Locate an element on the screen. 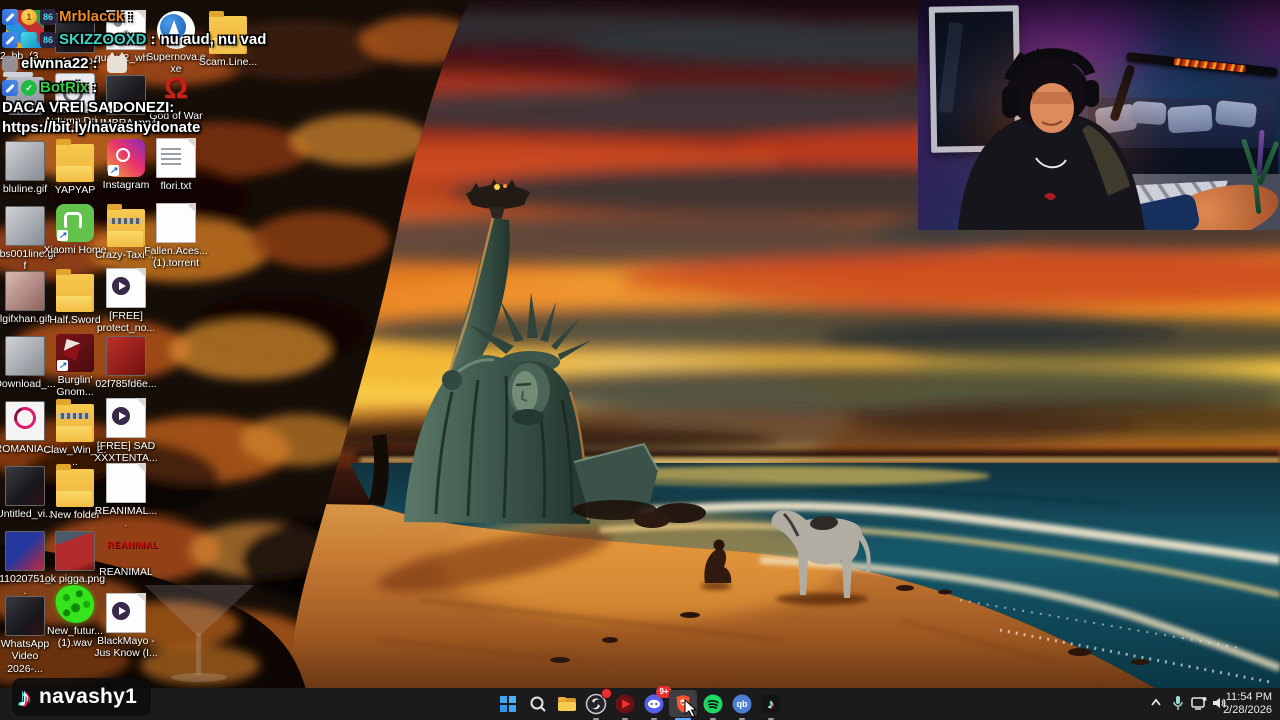 Image resolution: width=1280 pixels, height=720 pixels. tray-network is located at coordinates (1199, 705).